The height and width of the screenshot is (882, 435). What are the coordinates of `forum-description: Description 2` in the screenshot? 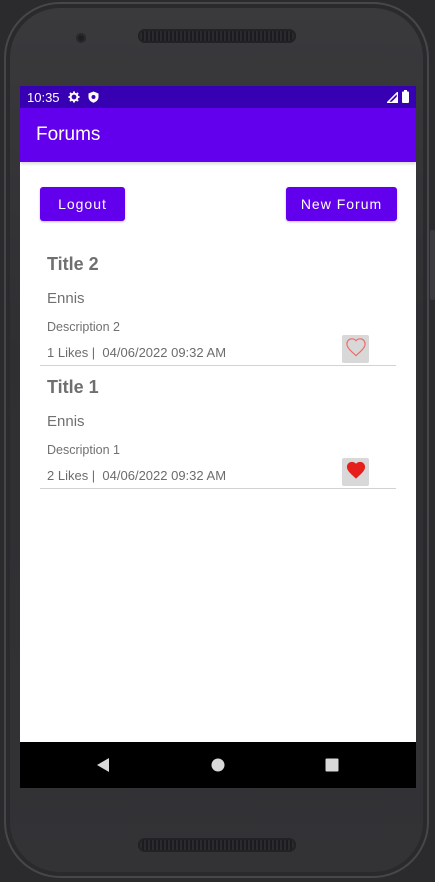 It's located at (83, 327).